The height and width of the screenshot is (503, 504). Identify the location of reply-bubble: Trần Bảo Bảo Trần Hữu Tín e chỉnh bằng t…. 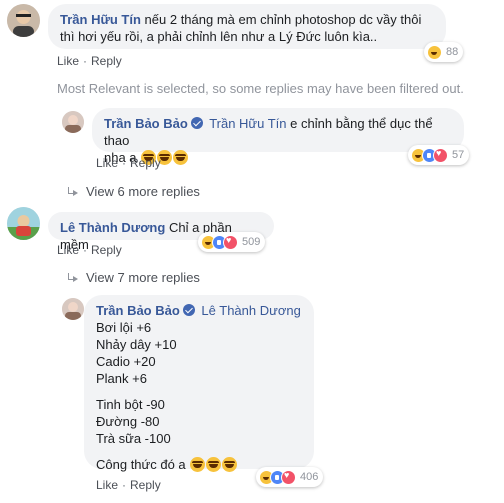
(278, 136).